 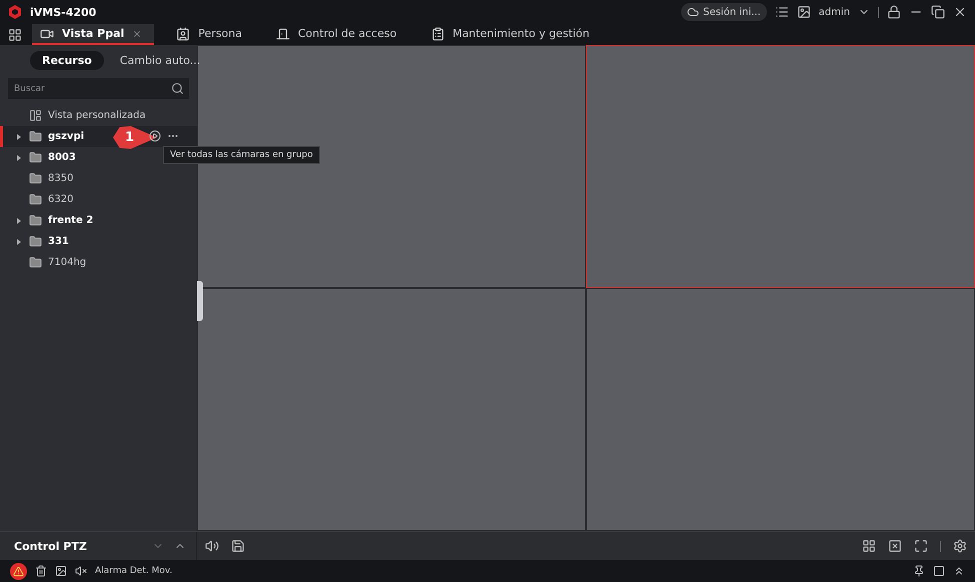 I want to click on close-icon, so click(x=960, y=12).